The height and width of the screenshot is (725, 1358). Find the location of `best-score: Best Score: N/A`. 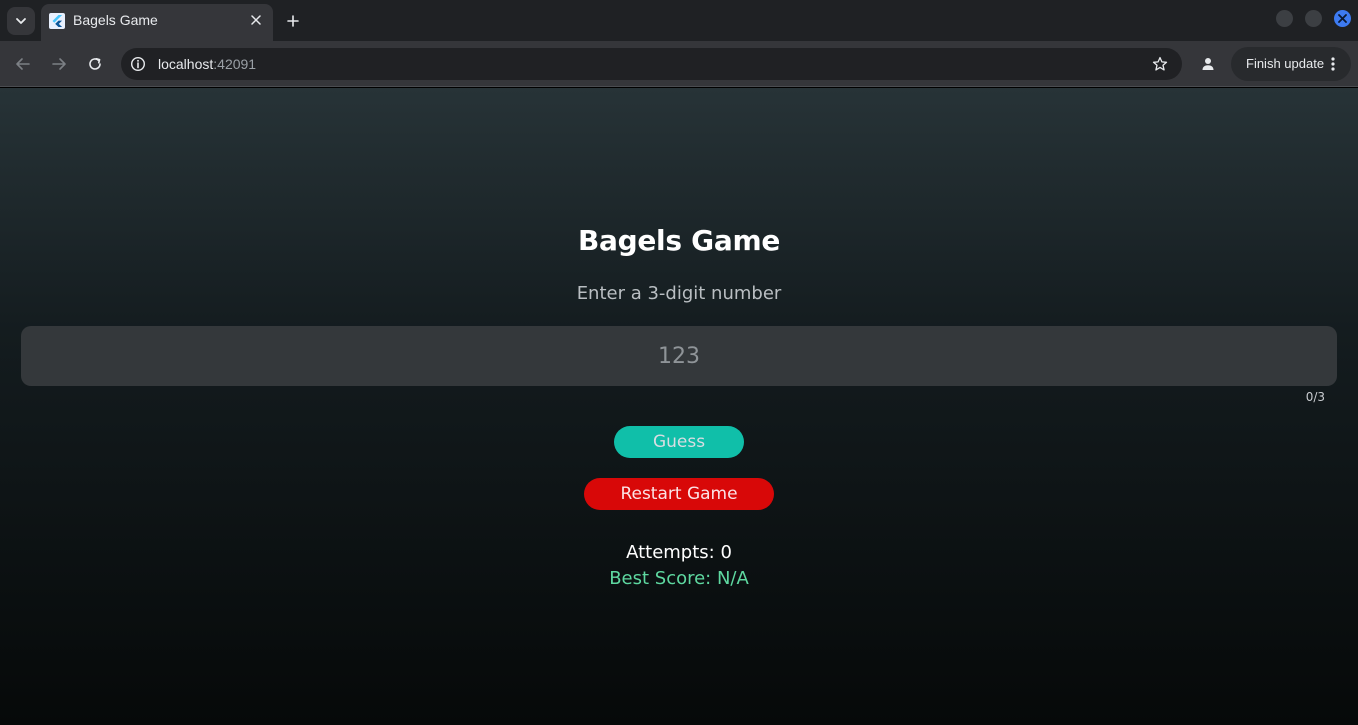

best-score: Best Score: N/A is located at coordinates (679, 578).